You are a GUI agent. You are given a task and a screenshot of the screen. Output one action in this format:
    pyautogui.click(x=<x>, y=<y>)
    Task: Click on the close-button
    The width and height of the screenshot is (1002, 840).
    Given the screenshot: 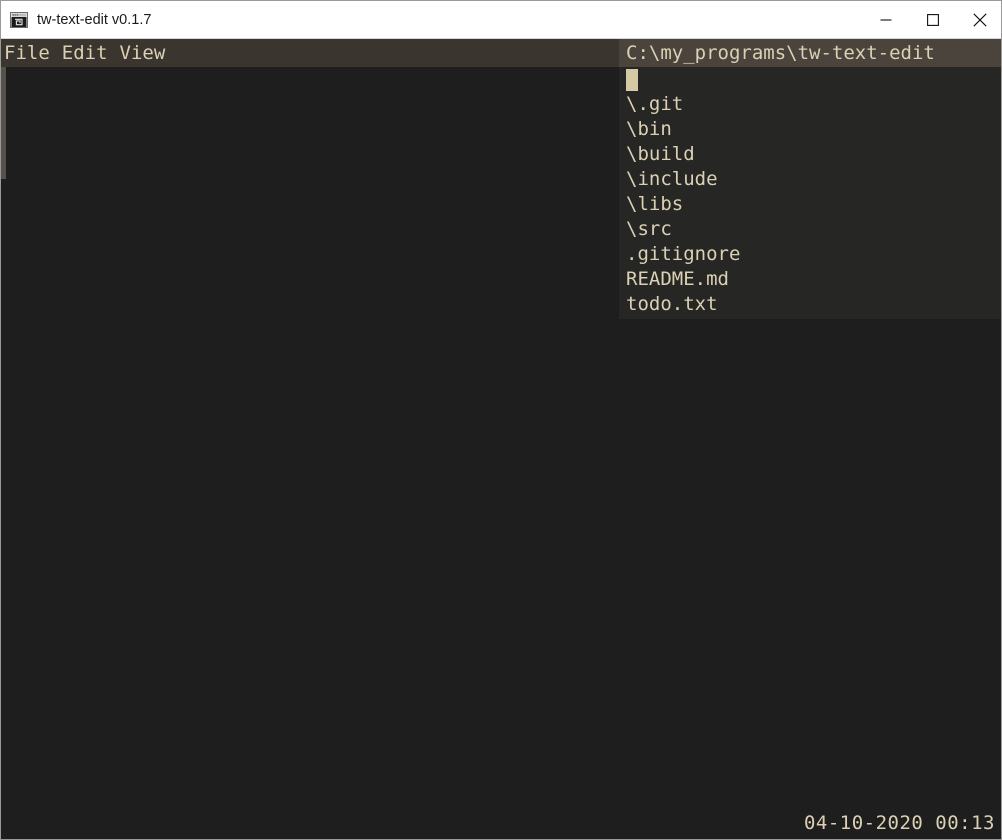 What is the action you would take?
    pyautogui.click(x=978, y=19)
    